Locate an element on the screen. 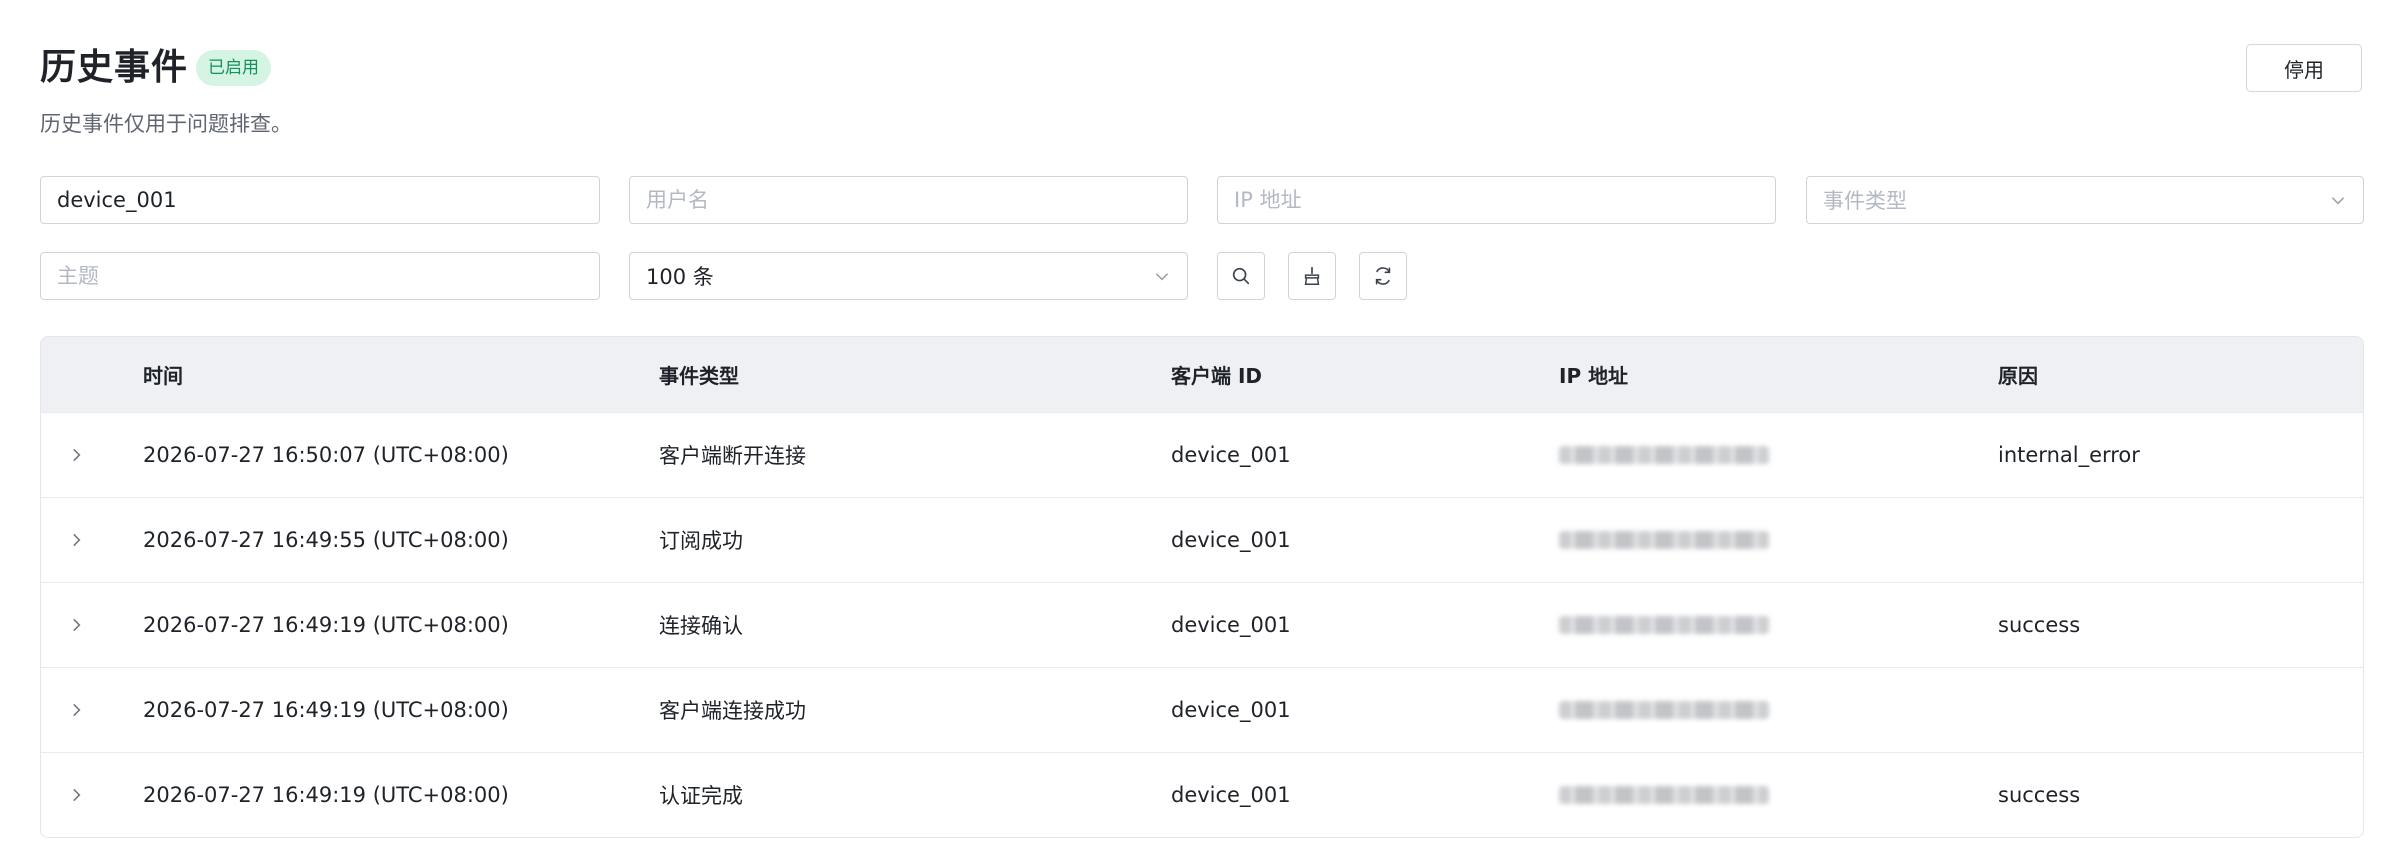 The height and width of the screenshot is (862, 2392). cell-event-type: 客户端断开连接 is located at coordinates (732, 456).